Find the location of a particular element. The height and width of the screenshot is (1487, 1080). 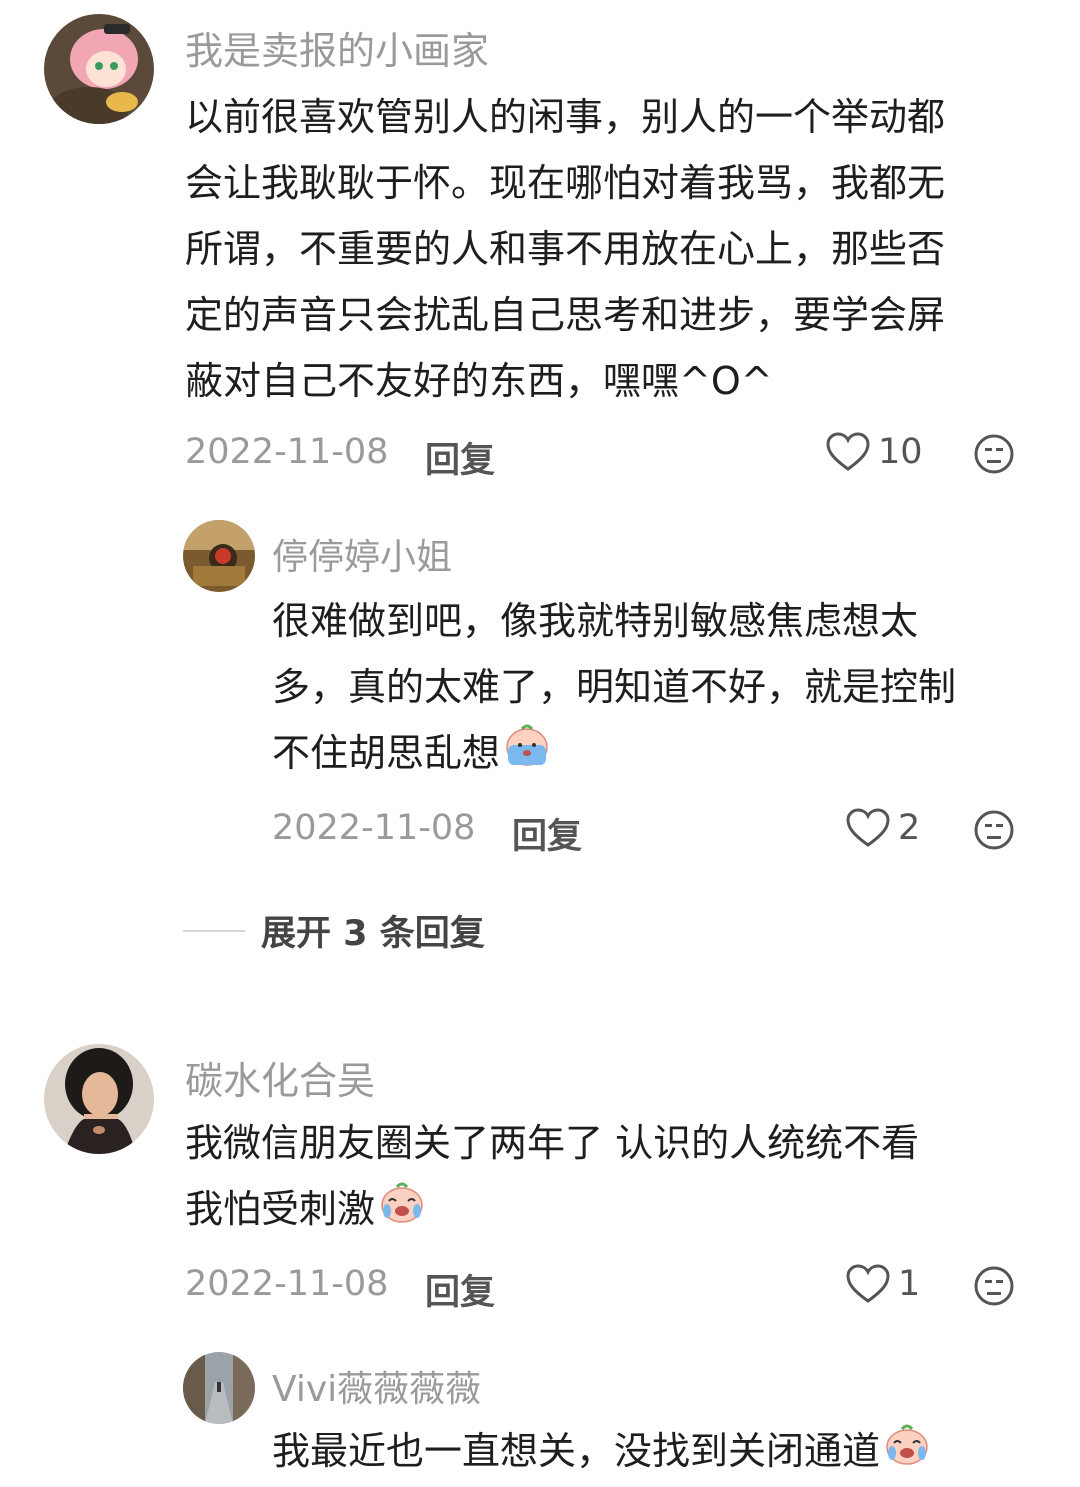

comment-line: 不住胡思乱想 is located at coordinates (386, 753).